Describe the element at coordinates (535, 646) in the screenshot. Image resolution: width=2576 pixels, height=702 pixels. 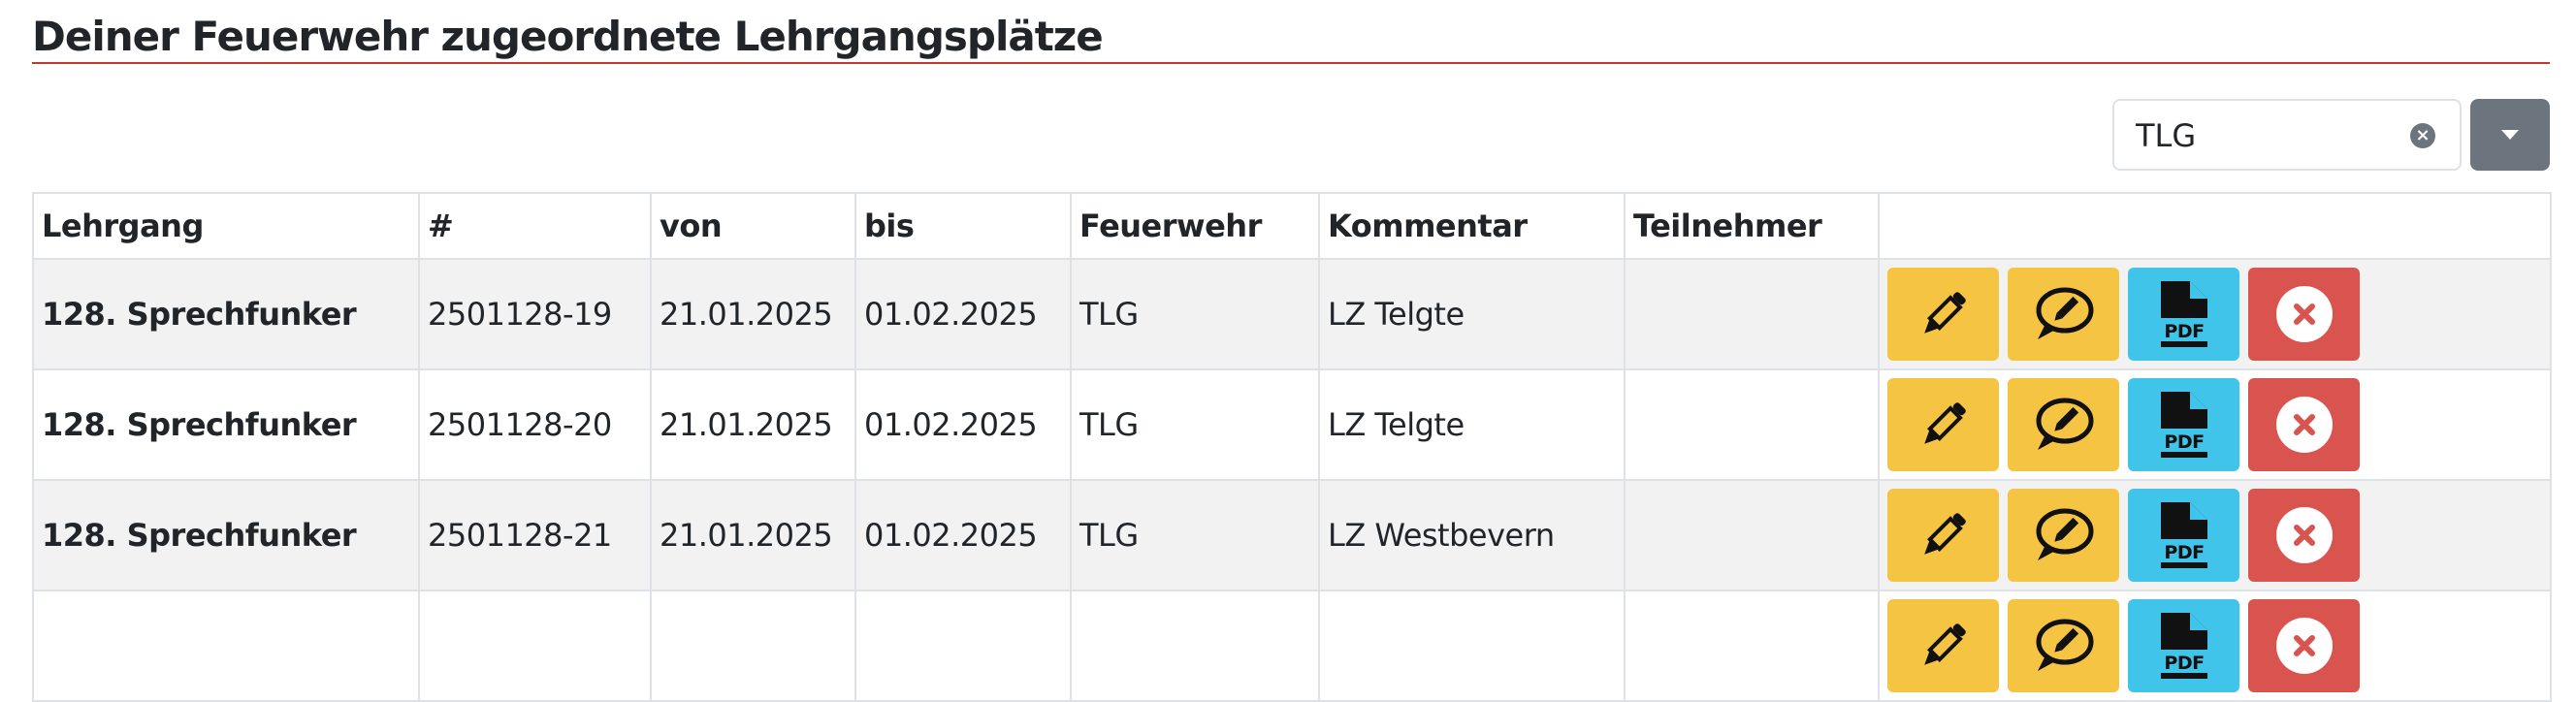
I see `cell-number` at that location.